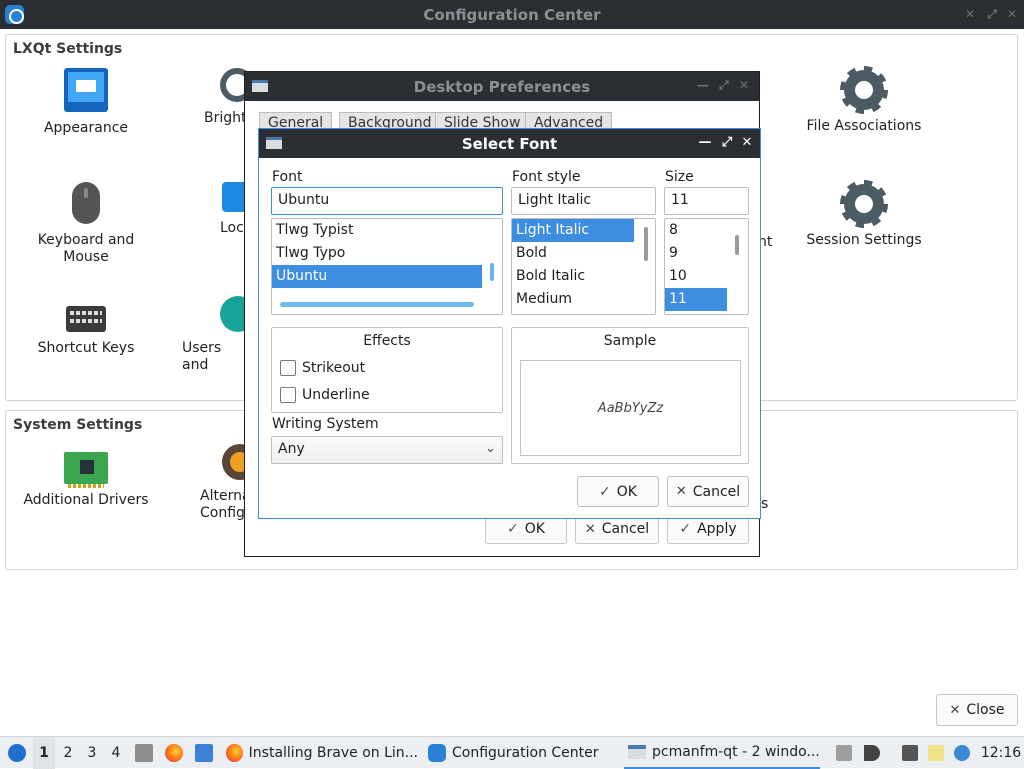  I want to click on partial-item: s, so click(771, 504).